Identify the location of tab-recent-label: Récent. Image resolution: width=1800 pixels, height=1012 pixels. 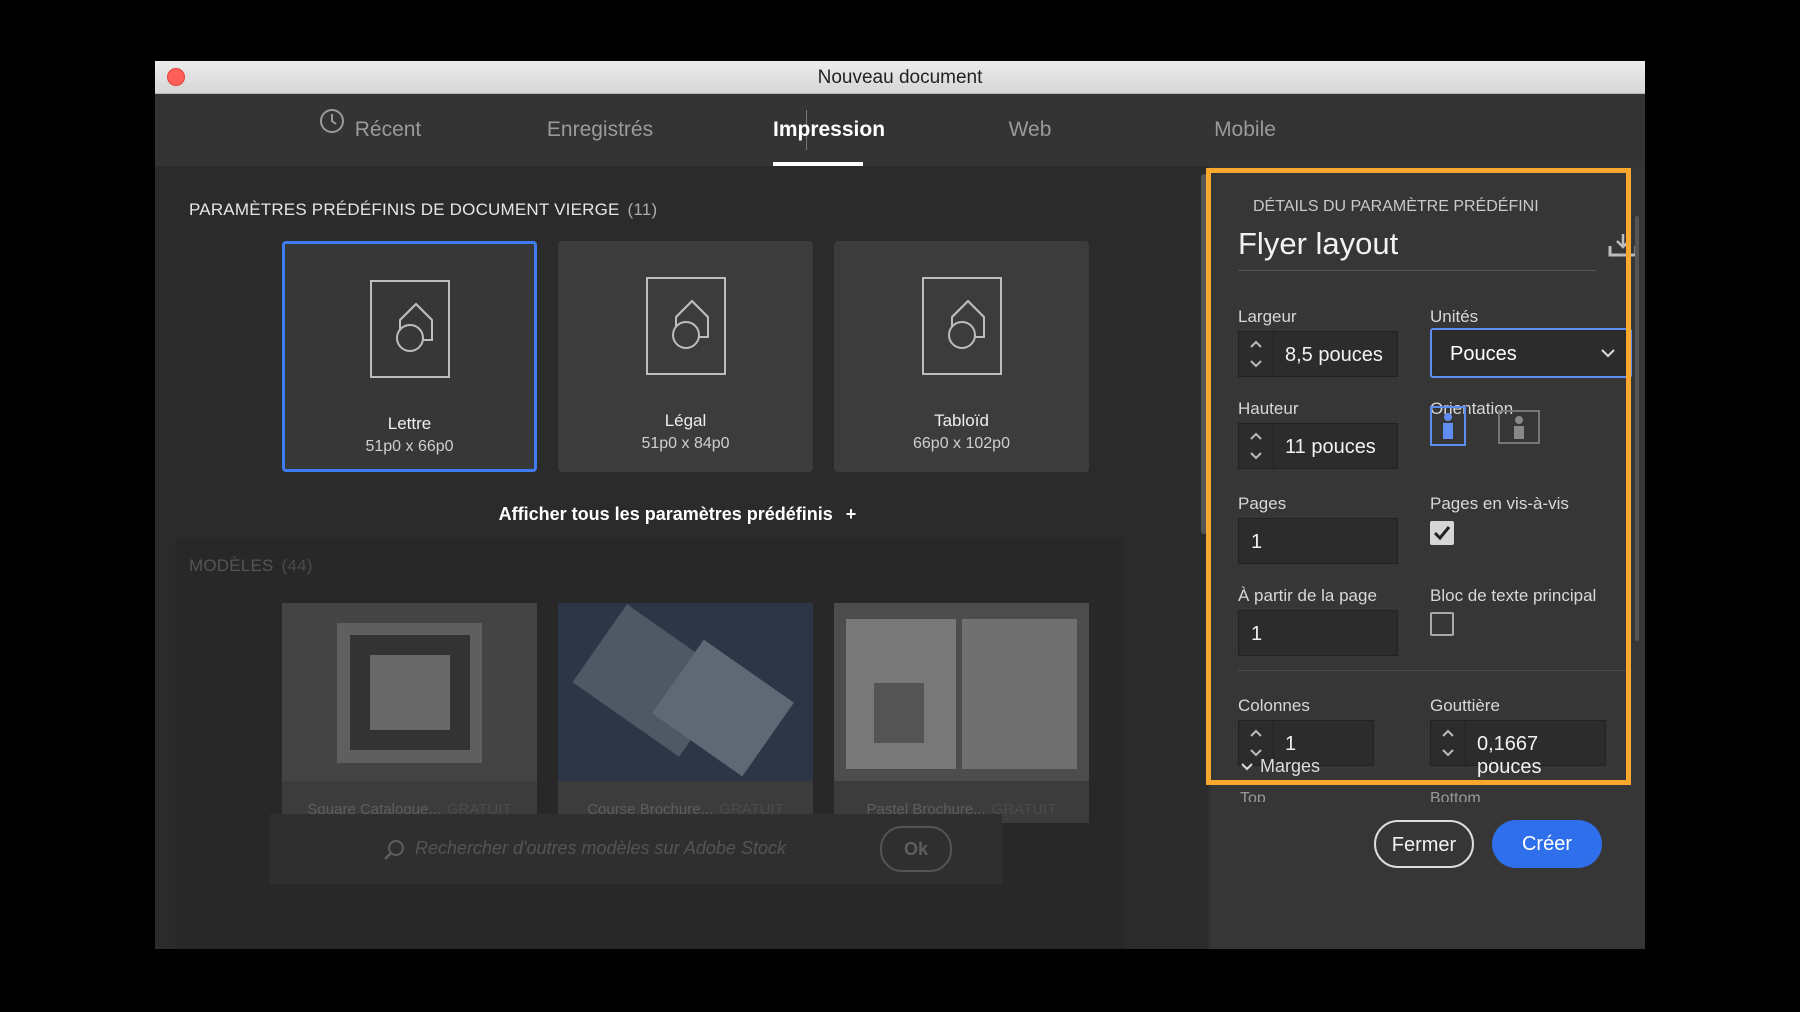
(388, 129).